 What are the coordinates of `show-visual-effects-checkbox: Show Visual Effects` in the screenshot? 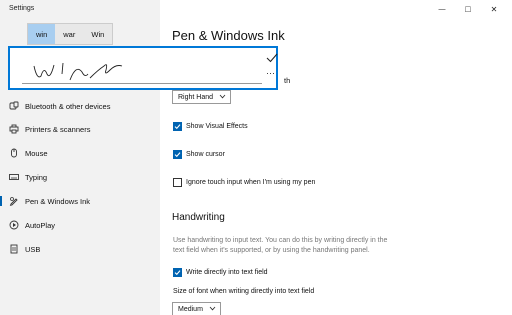 It's located at (210, 126).